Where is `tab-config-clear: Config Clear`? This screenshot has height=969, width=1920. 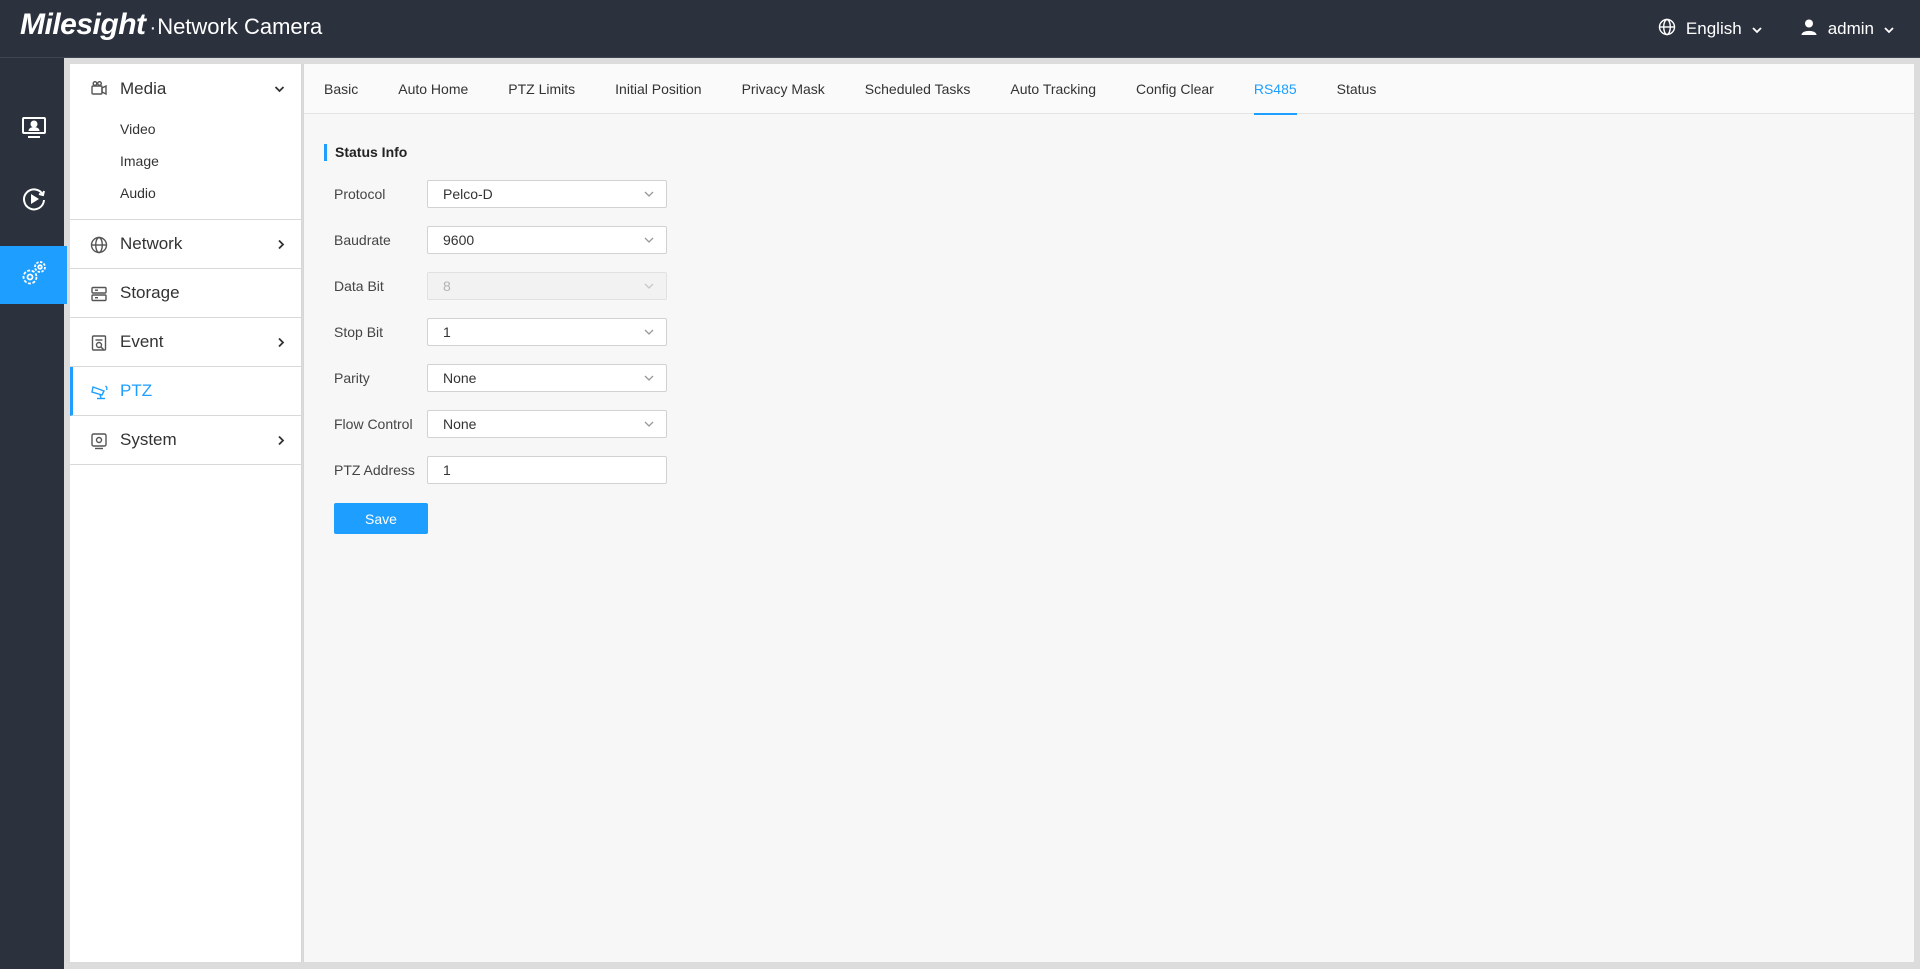
tab-config-clear: Config Clear is located at coordinates (1175, 89).